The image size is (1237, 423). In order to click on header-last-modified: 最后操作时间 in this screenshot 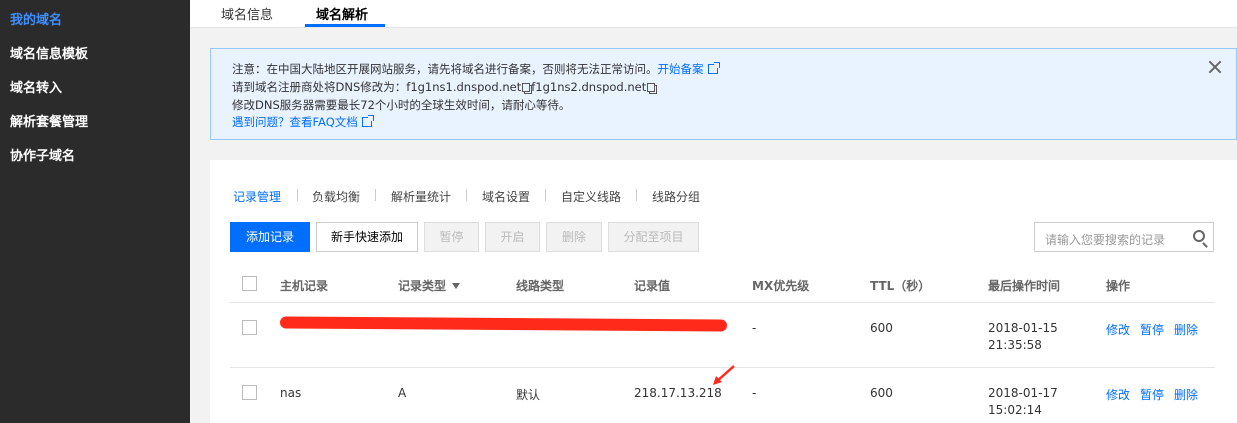, I will do `click(1024, 286)`.